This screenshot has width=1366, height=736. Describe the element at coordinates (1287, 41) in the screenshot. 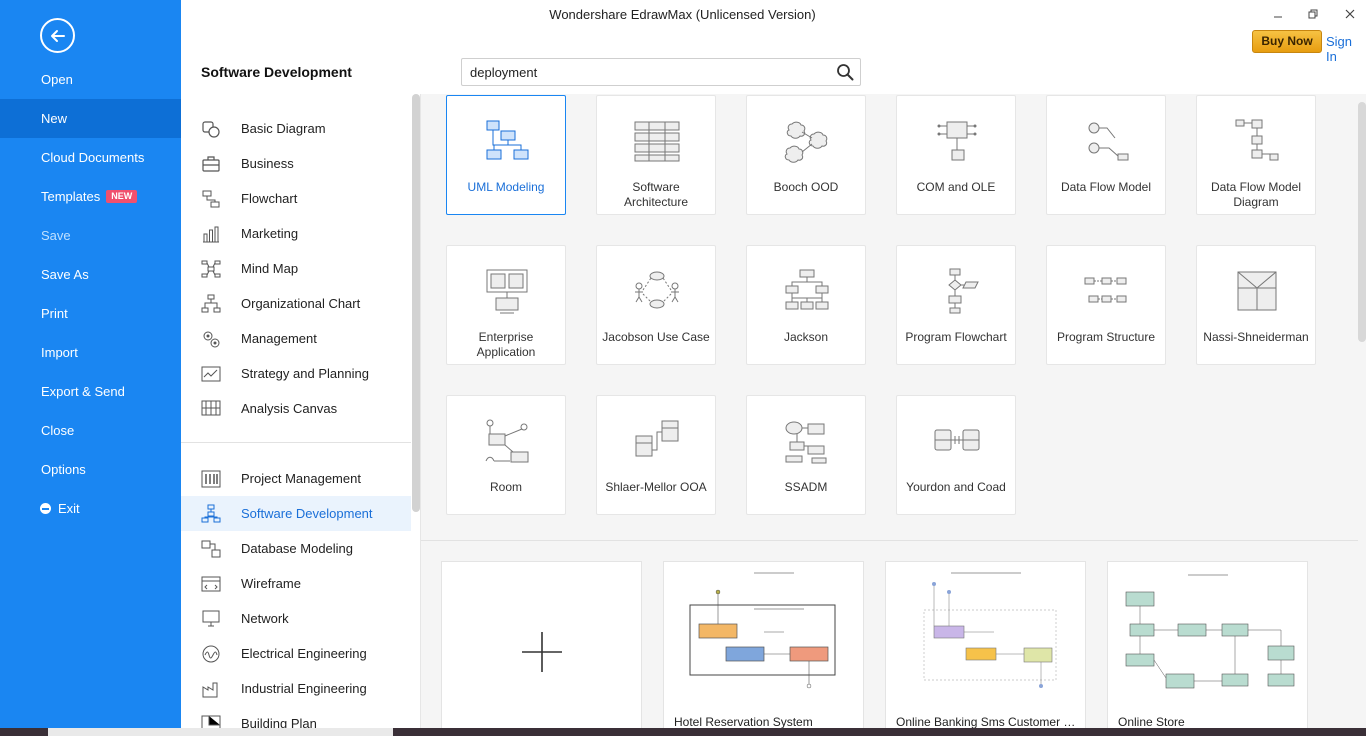

I see `buy-now-button: Buy Now` at that location.